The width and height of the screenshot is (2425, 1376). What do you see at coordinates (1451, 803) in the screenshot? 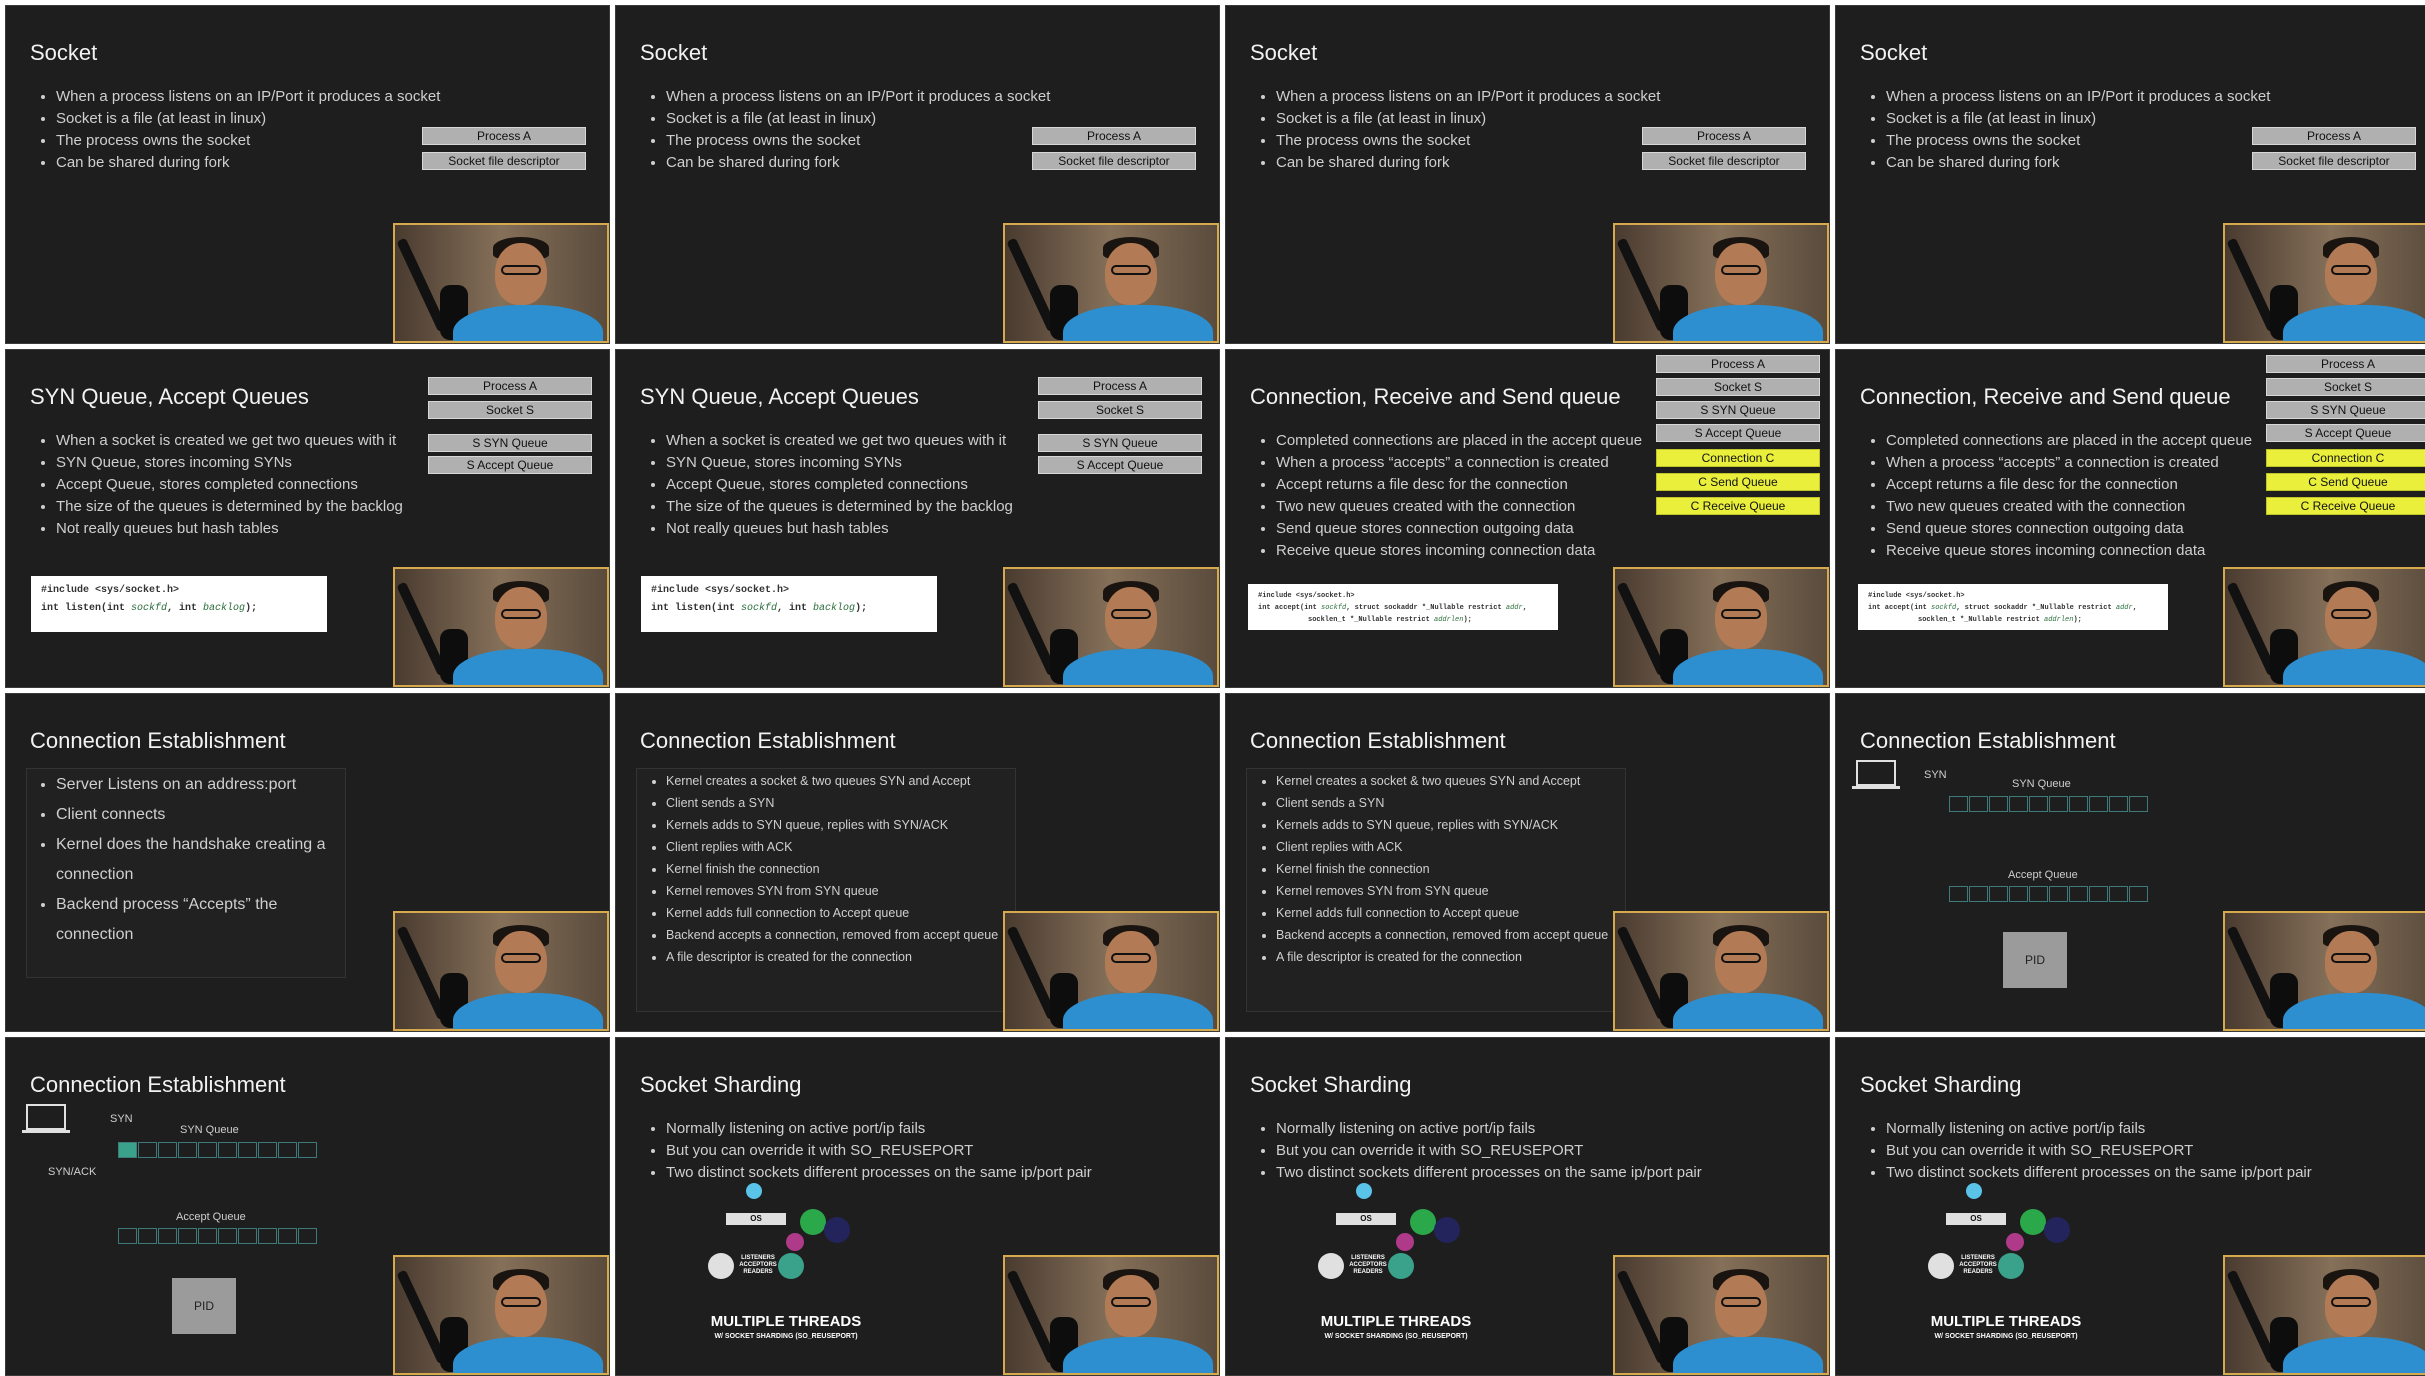
I see `bullet: Client sends a SYN` at bounding box center [1451, 803].